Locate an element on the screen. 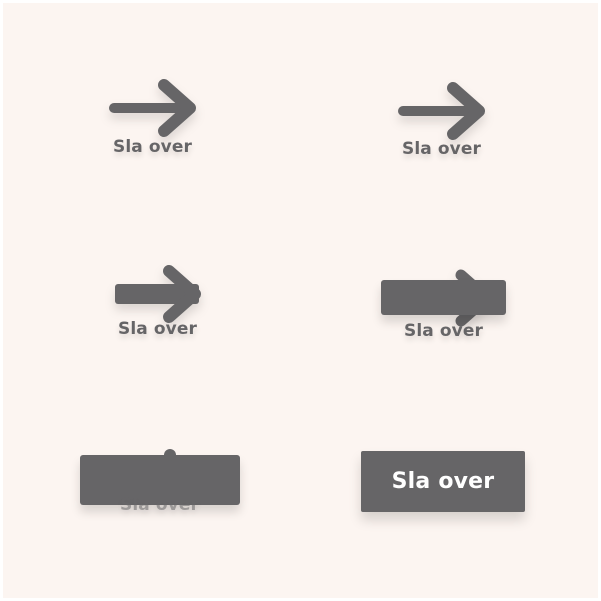 Image resolution: width=601 pixels, height=601 pixels. skip-button: Sla over is located at coordinates (443, 481).